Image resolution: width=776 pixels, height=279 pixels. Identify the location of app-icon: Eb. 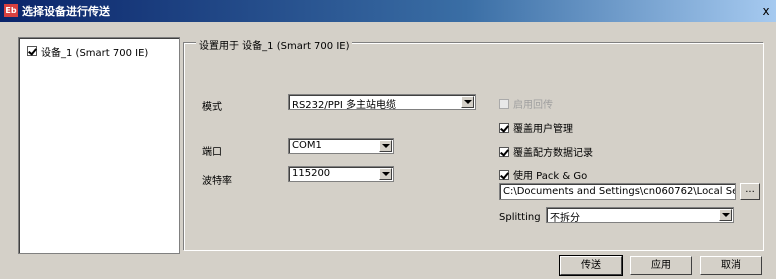
(11, 10).